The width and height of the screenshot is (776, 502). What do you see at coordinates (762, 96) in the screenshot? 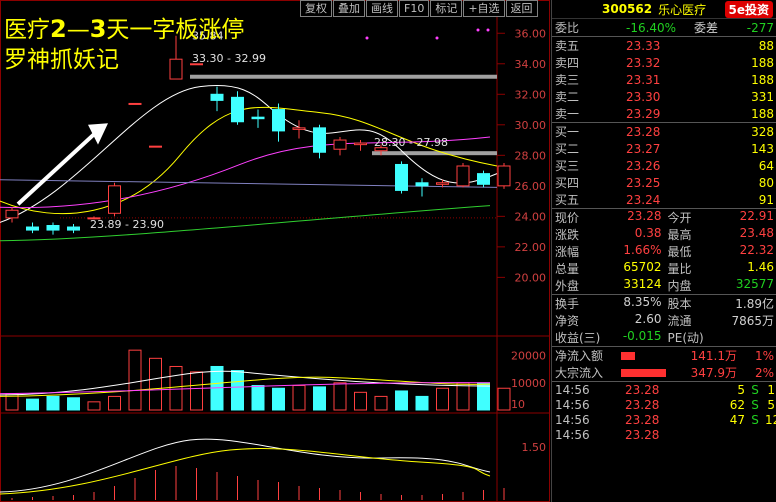
I see `ask-volume: 331` at bounding box center [762, 96].